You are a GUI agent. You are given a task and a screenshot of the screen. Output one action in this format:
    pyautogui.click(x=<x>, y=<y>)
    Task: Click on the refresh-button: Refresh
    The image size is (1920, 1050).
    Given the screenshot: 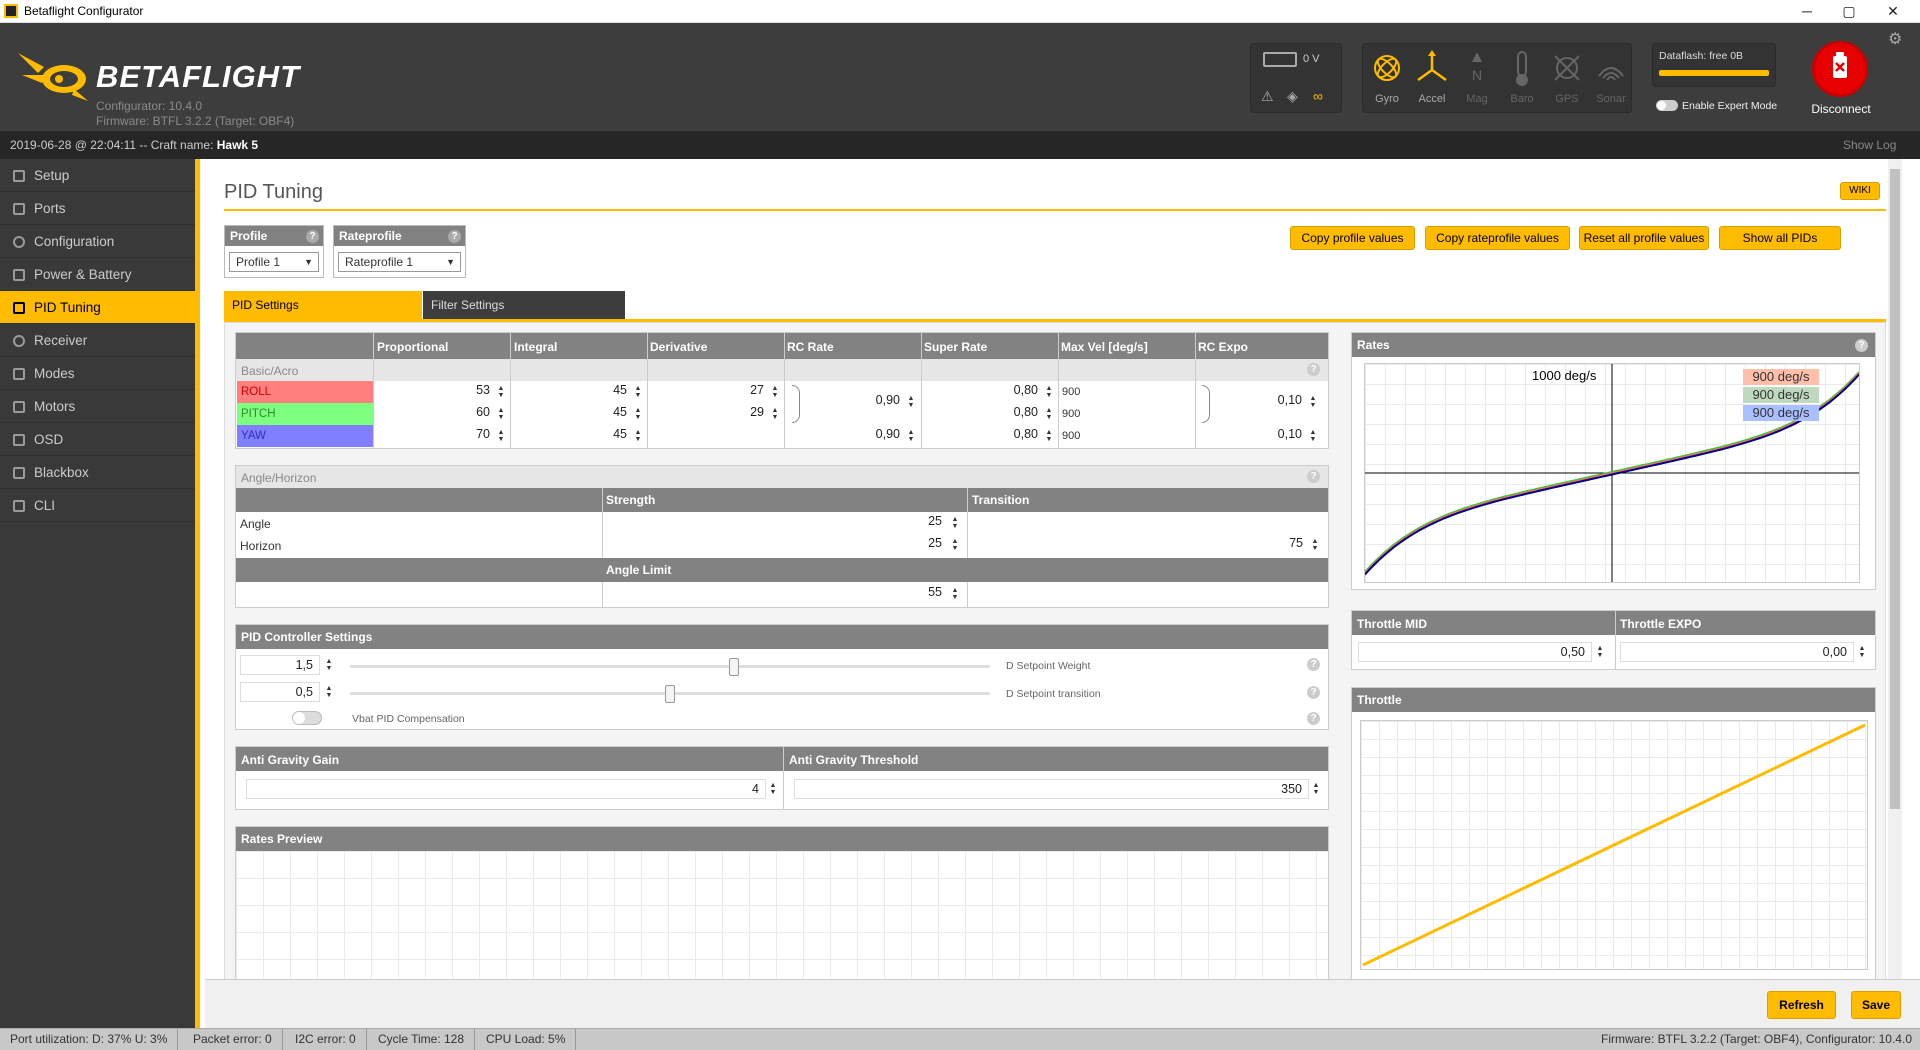 What is the action you would take?
    pyautogui.click(x=1801, y=1005)
    